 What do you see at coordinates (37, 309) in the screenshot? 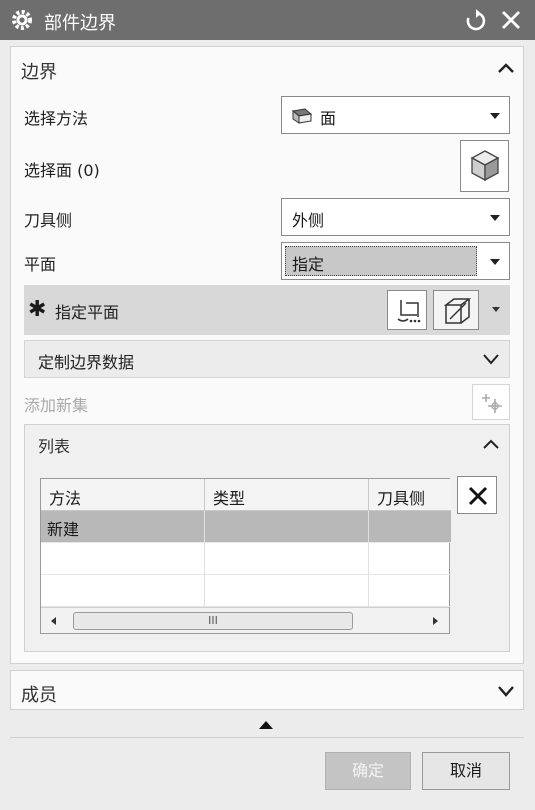
I see `required-asterisk-icon: ✱` at bounding box center [37, 309].